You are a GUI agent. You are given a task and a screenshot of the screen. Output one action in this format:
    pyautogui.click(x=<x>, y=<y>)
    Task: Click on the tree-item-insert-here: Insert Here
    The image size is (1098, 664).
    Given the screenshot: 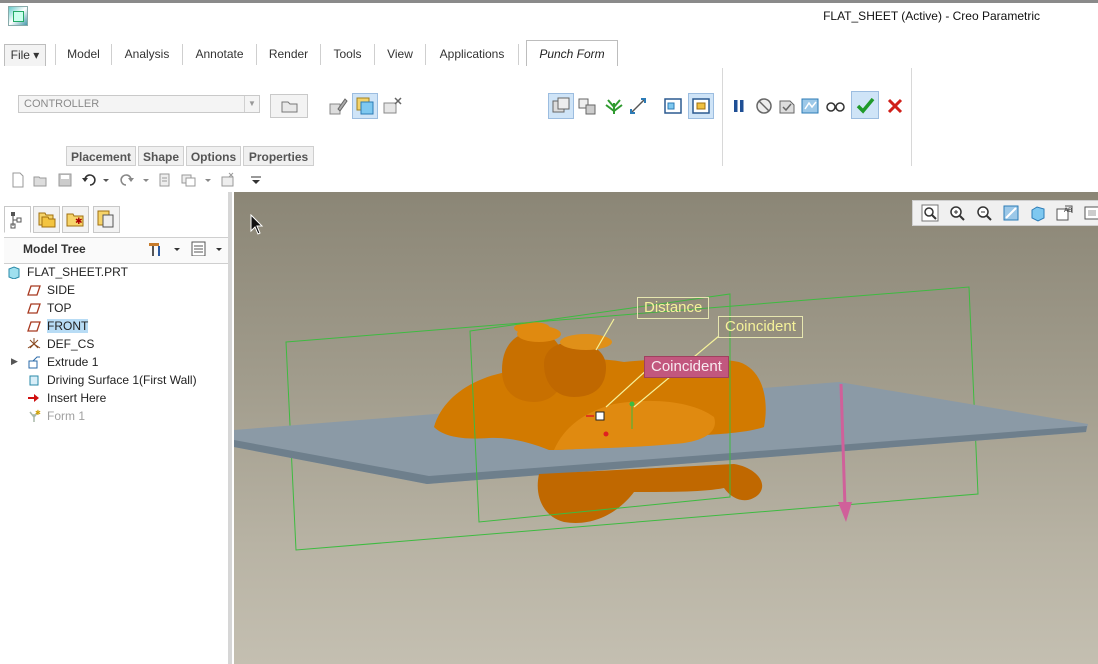 What is the action you would take?
    pyautogui.click(x=66, y=398)
    